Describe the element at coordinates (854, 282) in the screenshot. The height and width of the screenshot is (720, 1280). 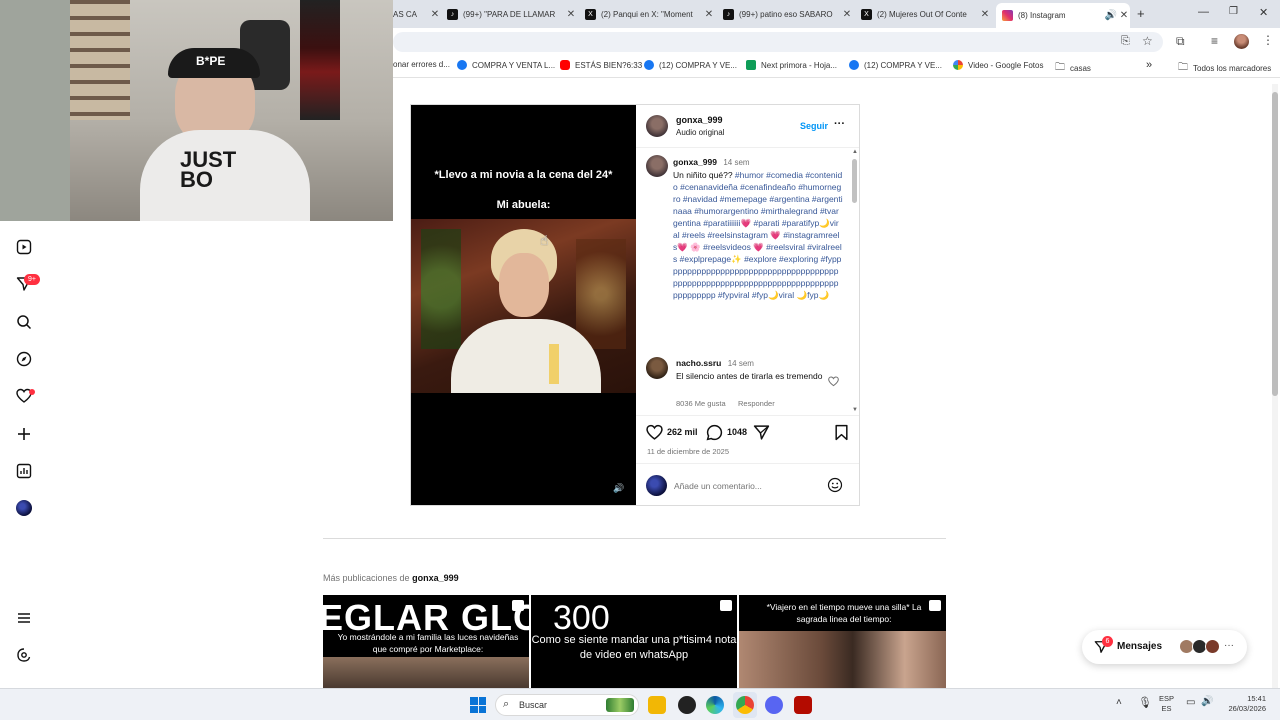
I see `comments-scrollbar: ▲ ▼` at that location.